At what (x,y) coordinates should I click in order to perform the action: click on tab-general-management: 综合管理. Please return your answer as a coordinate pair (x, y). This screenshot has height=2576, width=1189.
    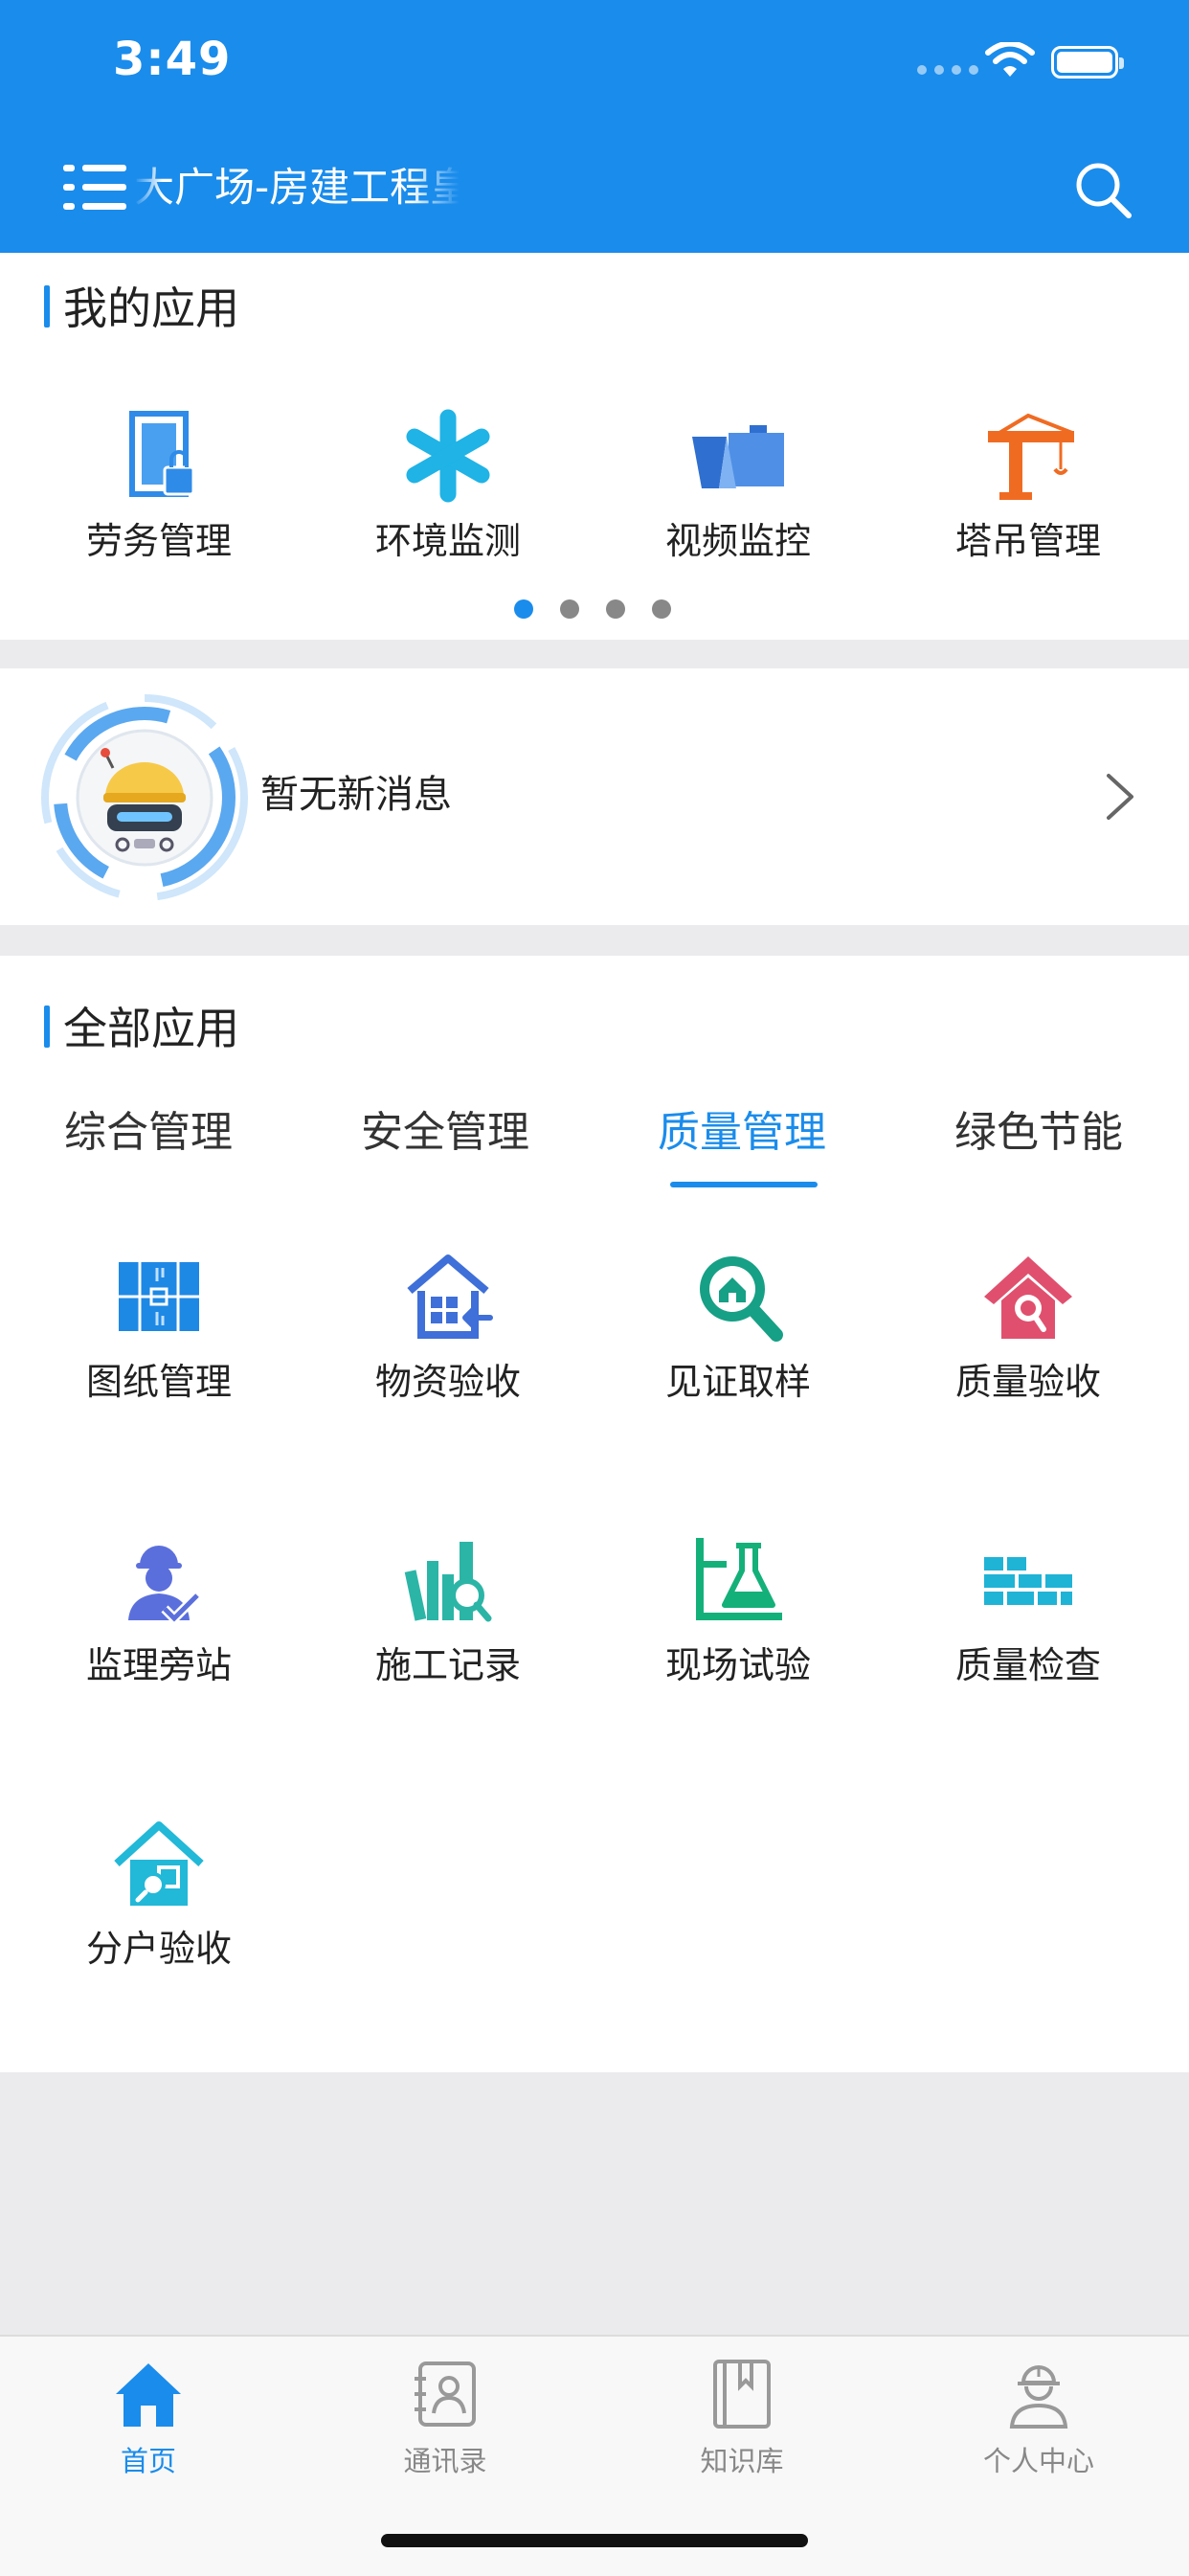
    Looking at the image, I should click on (148, 1132).